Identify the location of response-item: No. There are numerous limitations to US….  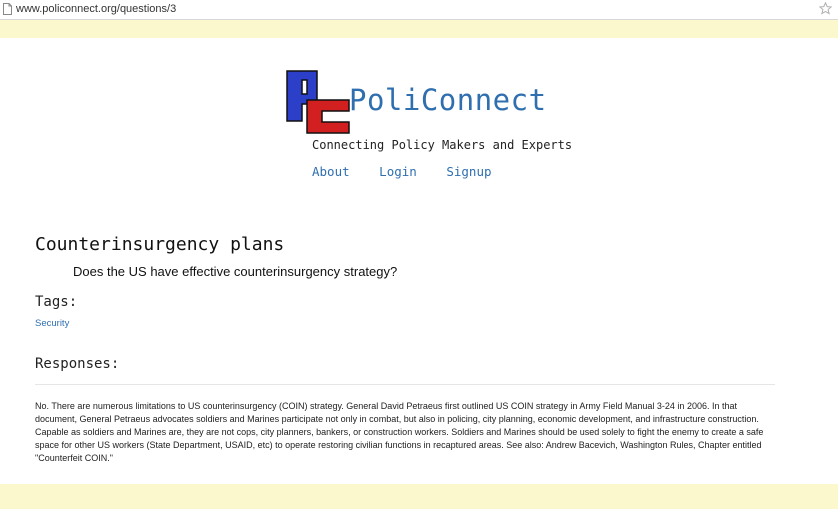
(399, 432).